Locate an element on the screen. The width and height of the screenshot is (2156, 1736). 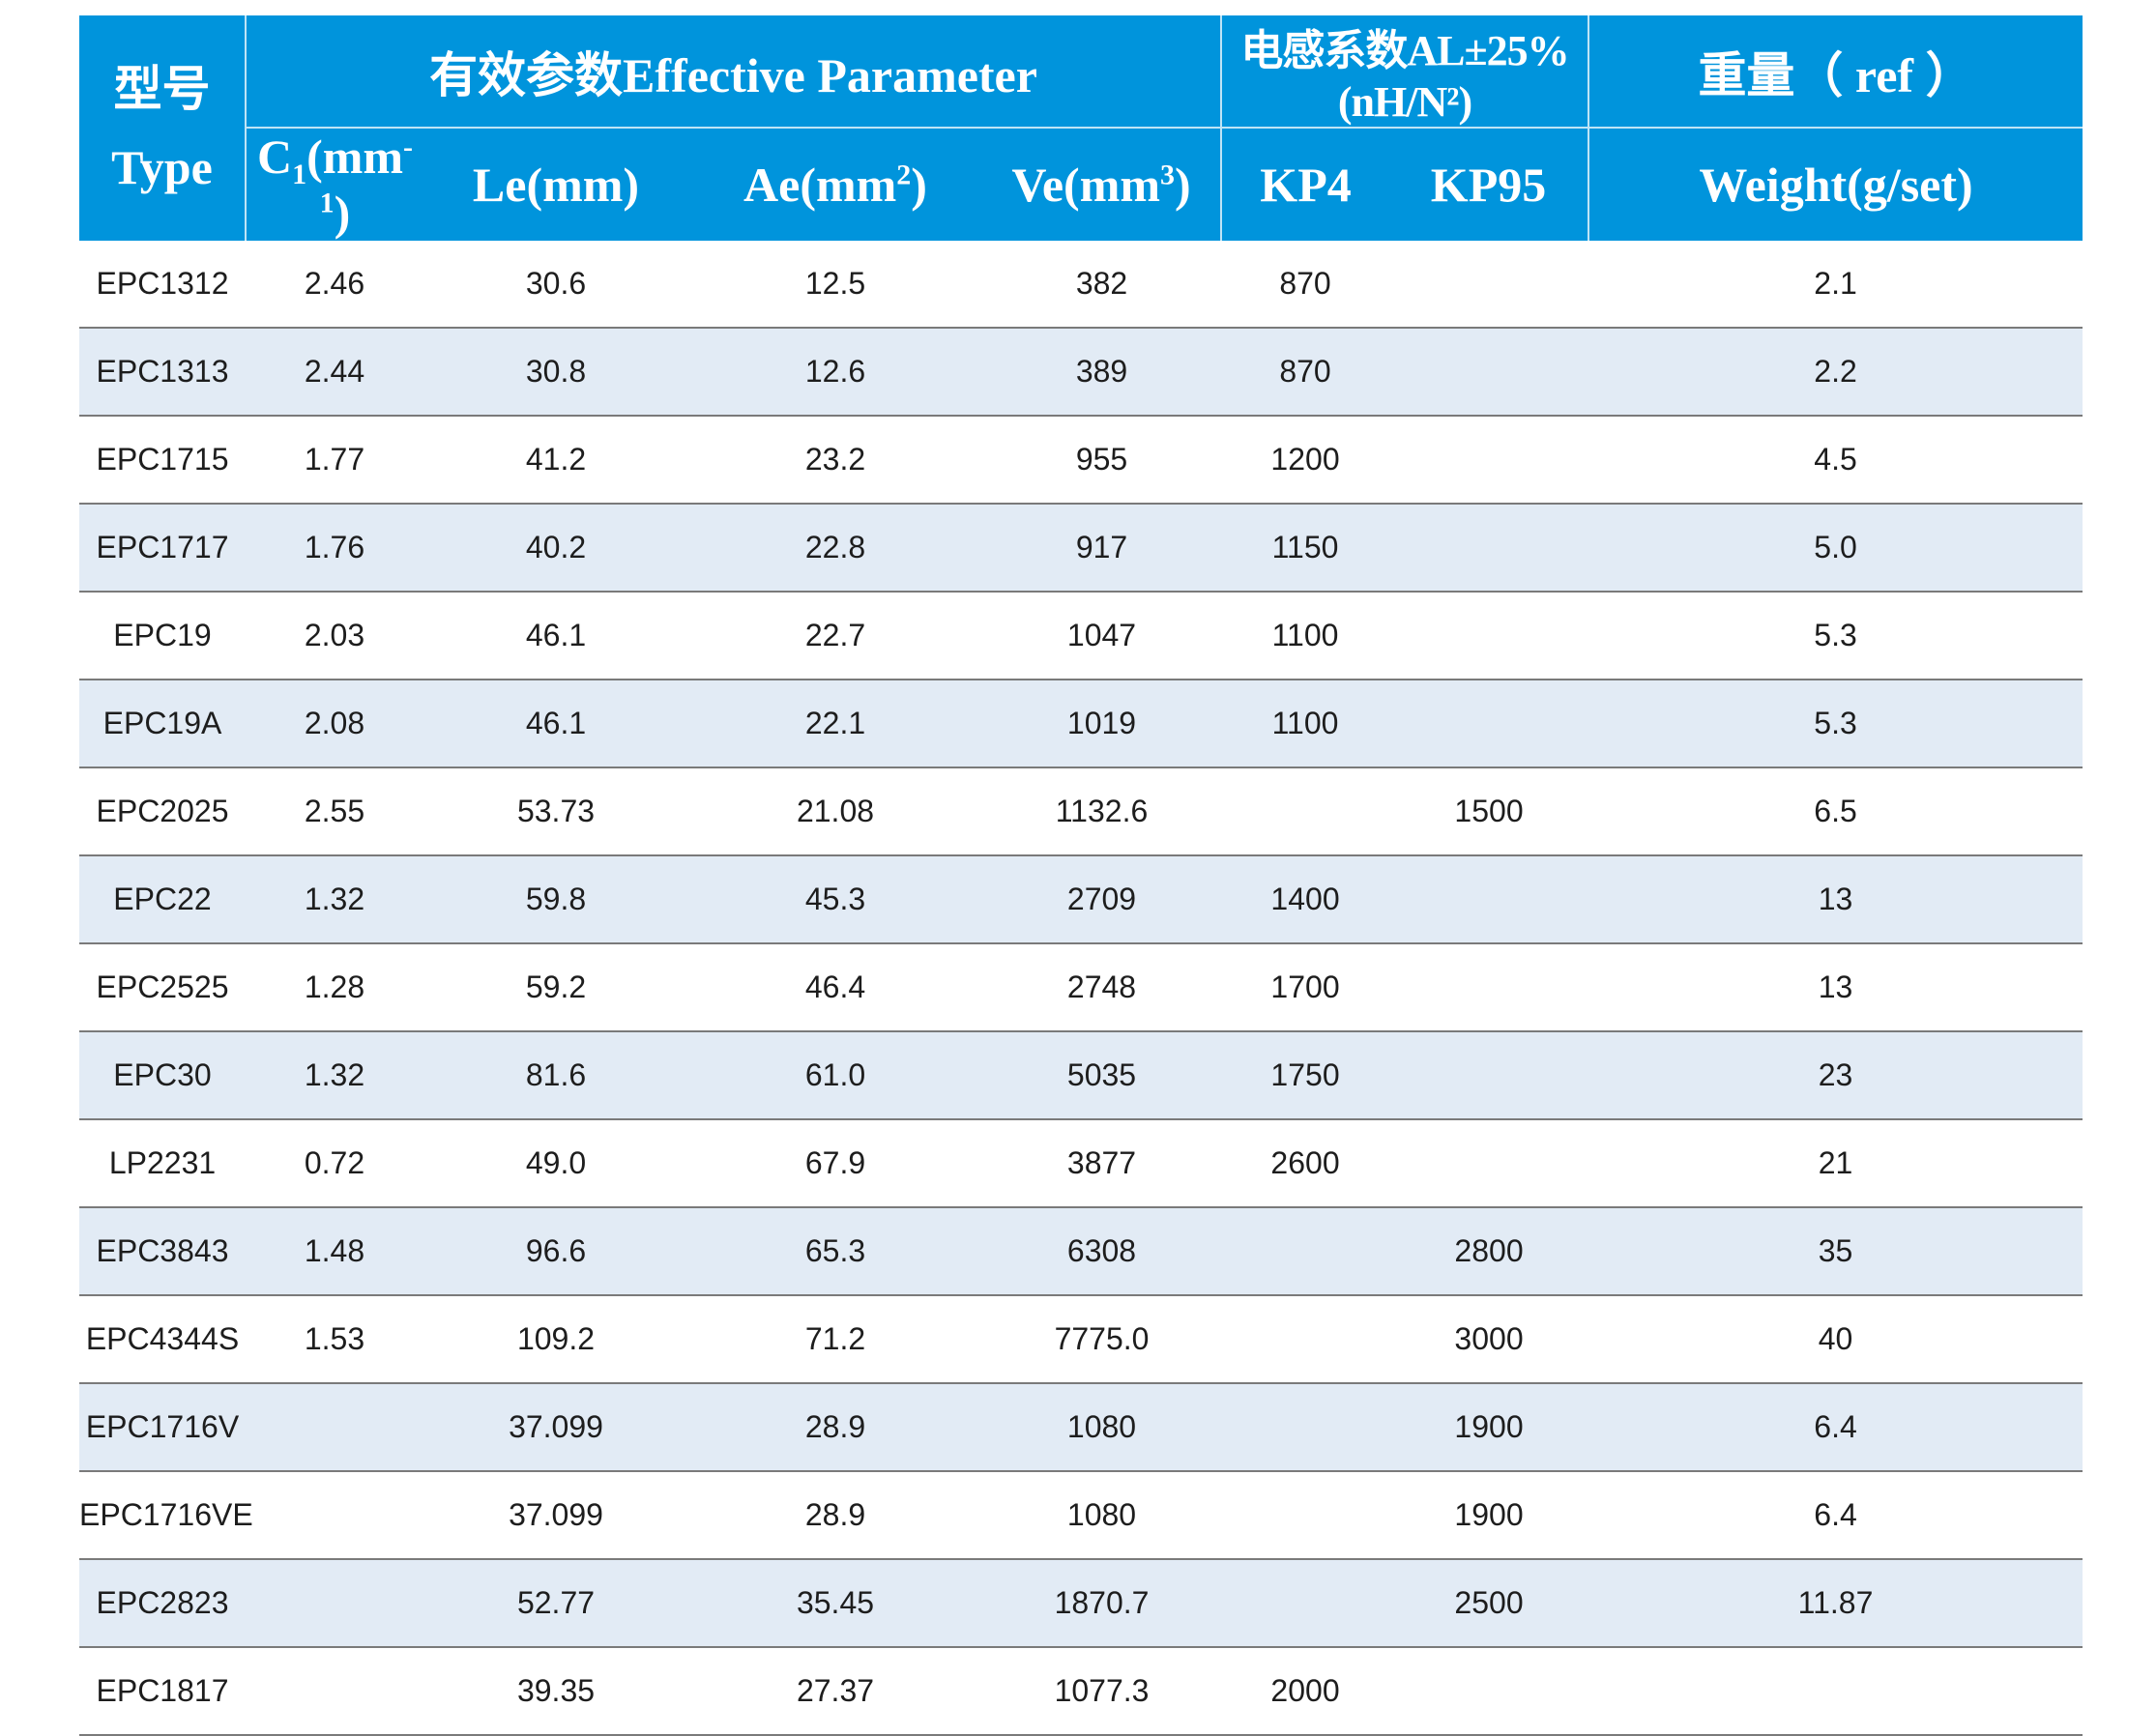
table-row: EPC19A 2.08 46.1 22.1 1019 1100 5.3 is located at coordinates (1081, 724).